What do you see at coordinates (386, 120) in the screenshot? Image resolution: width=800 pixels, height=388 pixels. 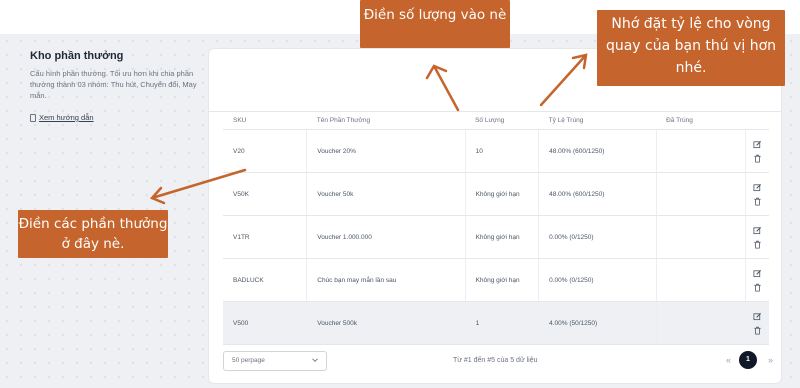 I see `column-header-name: Tên Phần Thưởng` at bounding box center [386, 120].